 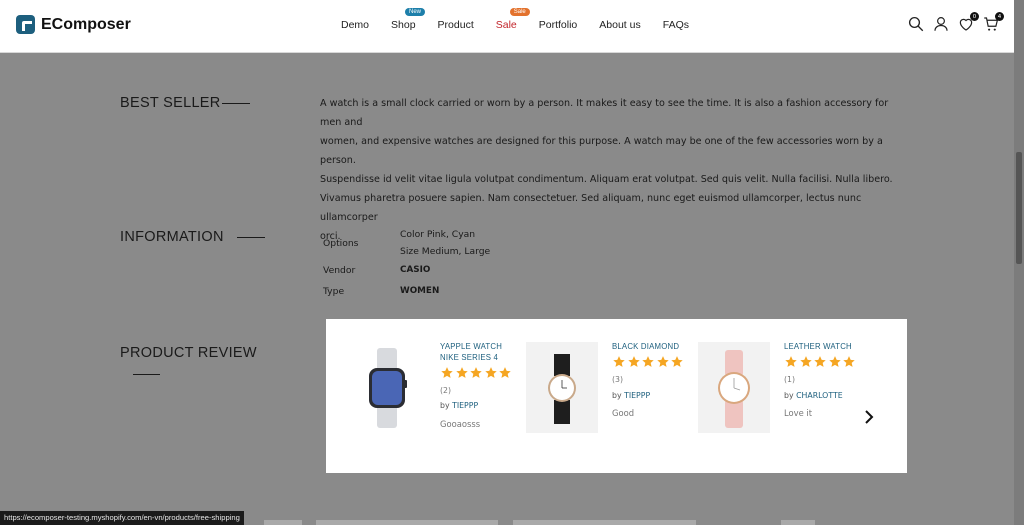 I want to click on nav-label: Shop, so click(x=403, y=25).